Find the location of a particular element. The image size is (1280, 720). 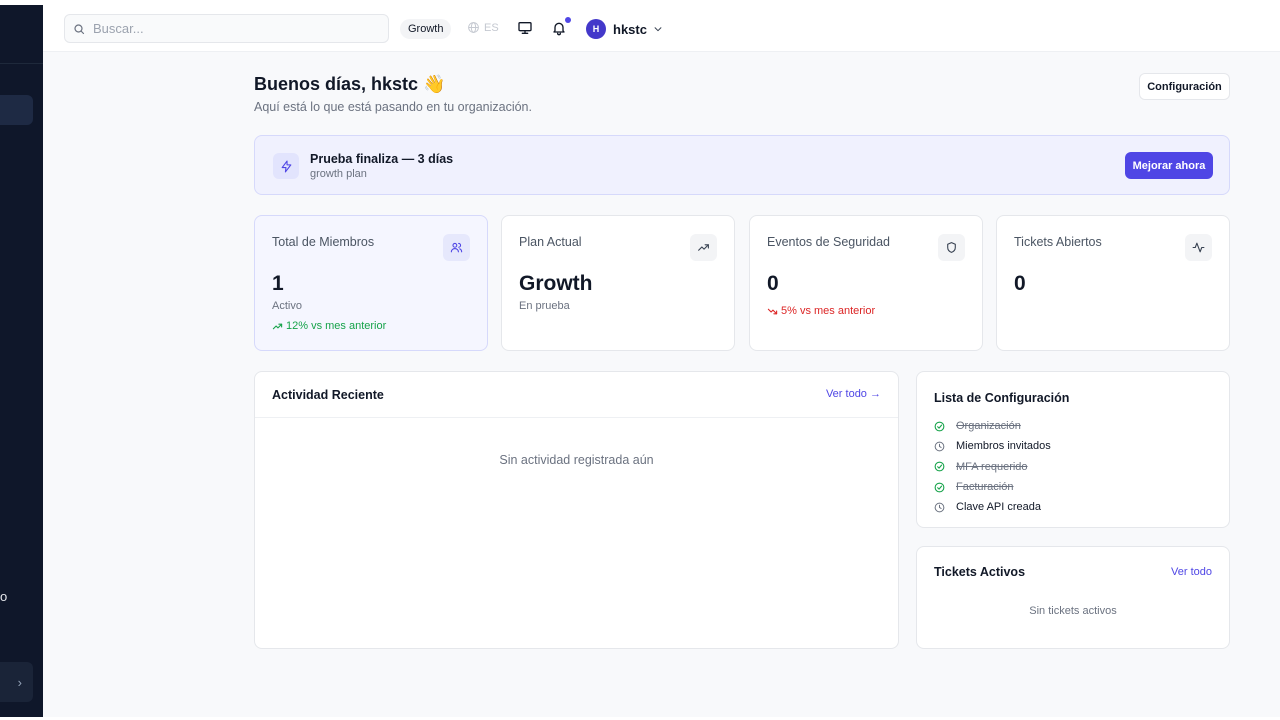

user-menu: H hkstc is located at coordinates (624, 29).